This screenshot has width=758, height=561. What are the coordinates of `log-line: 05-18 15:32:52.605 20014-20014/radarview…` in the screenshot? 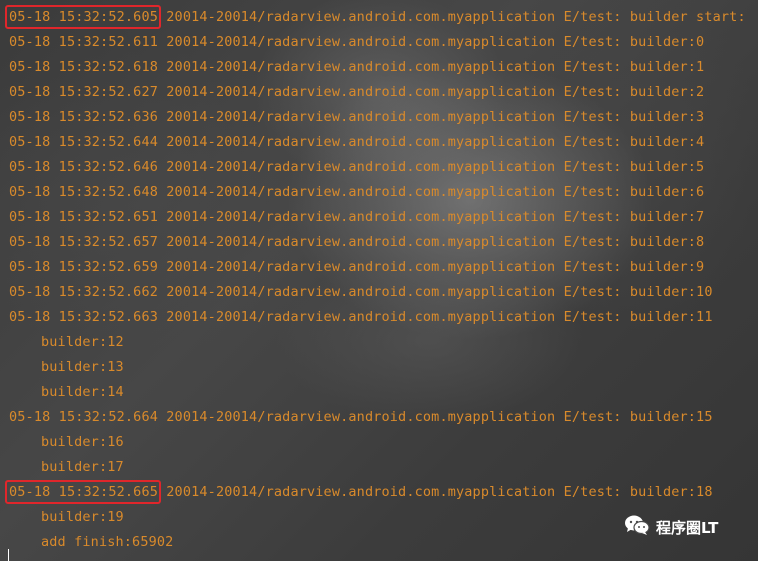 It's located at (375, 17).